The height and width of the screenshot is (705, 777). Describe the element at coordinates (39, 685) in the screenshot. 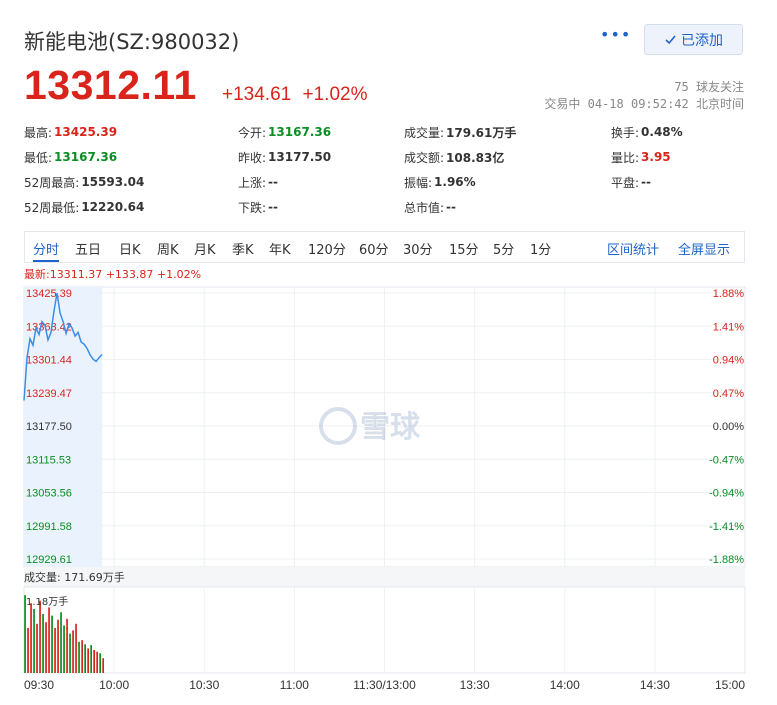

I see `x-tick-label: 09:30` at that location.